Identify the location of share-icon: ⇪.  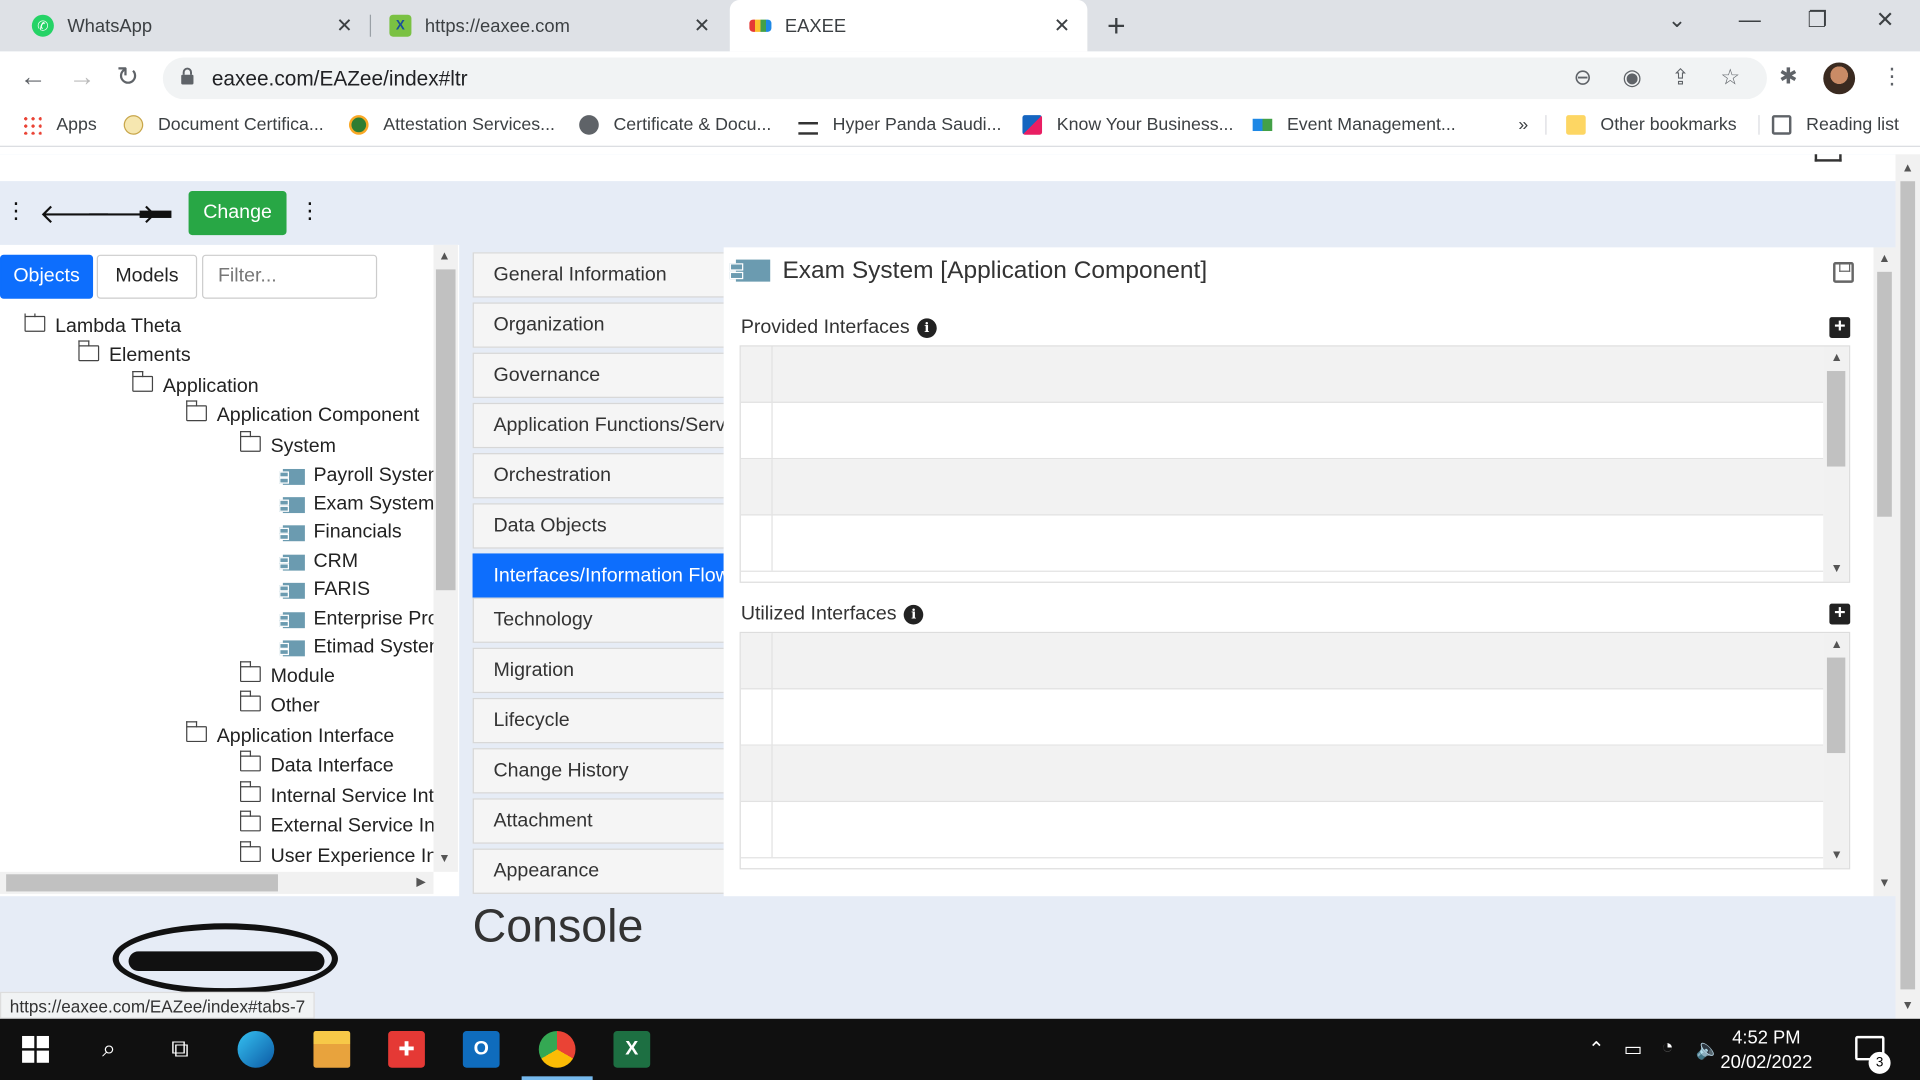
(1680, 78).